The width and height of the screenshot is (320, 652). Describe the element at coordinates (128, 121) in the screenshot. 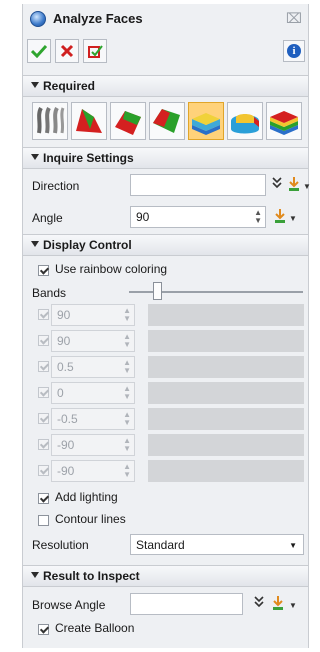

I see `side-faces-button` at that location.